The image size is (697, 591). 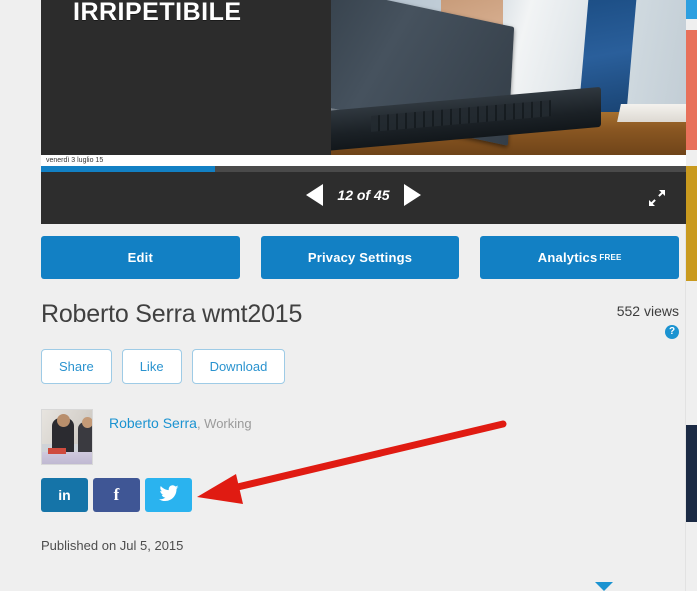 I want to click on secondary-action-row: Share Like Download, so click(x=163, y=366).